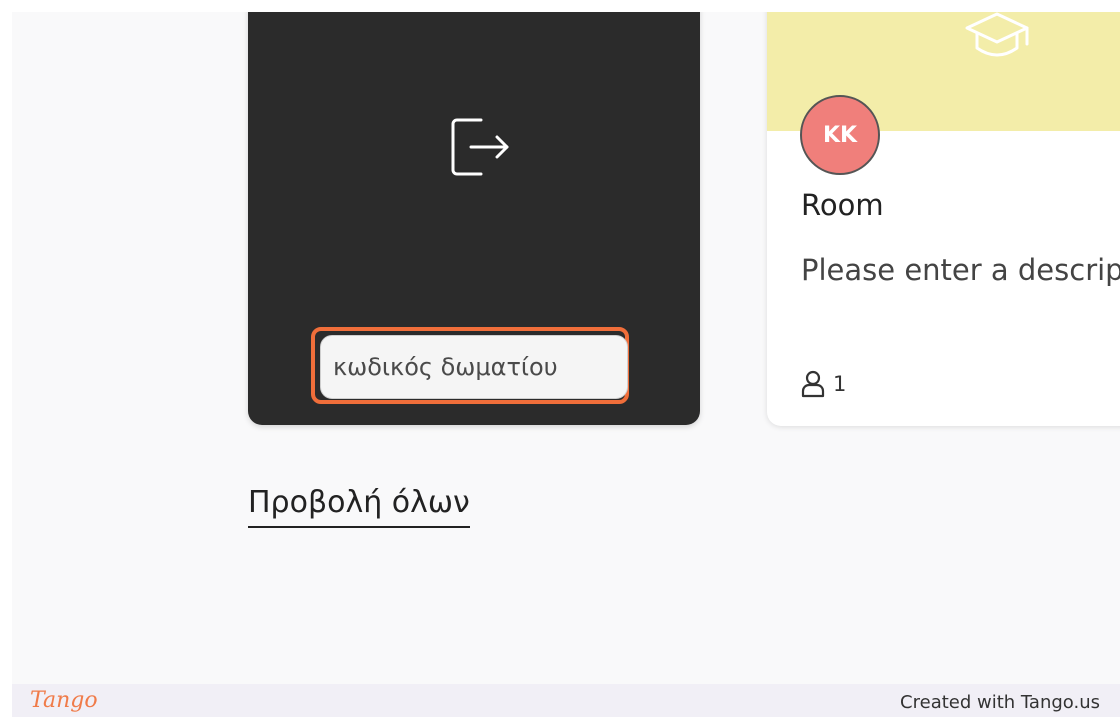 The width and height of the screenshot is (1120, 717). Describe the element at coordinates (480, 147) in the screenshot. I see `enter-room-icon` at that location.